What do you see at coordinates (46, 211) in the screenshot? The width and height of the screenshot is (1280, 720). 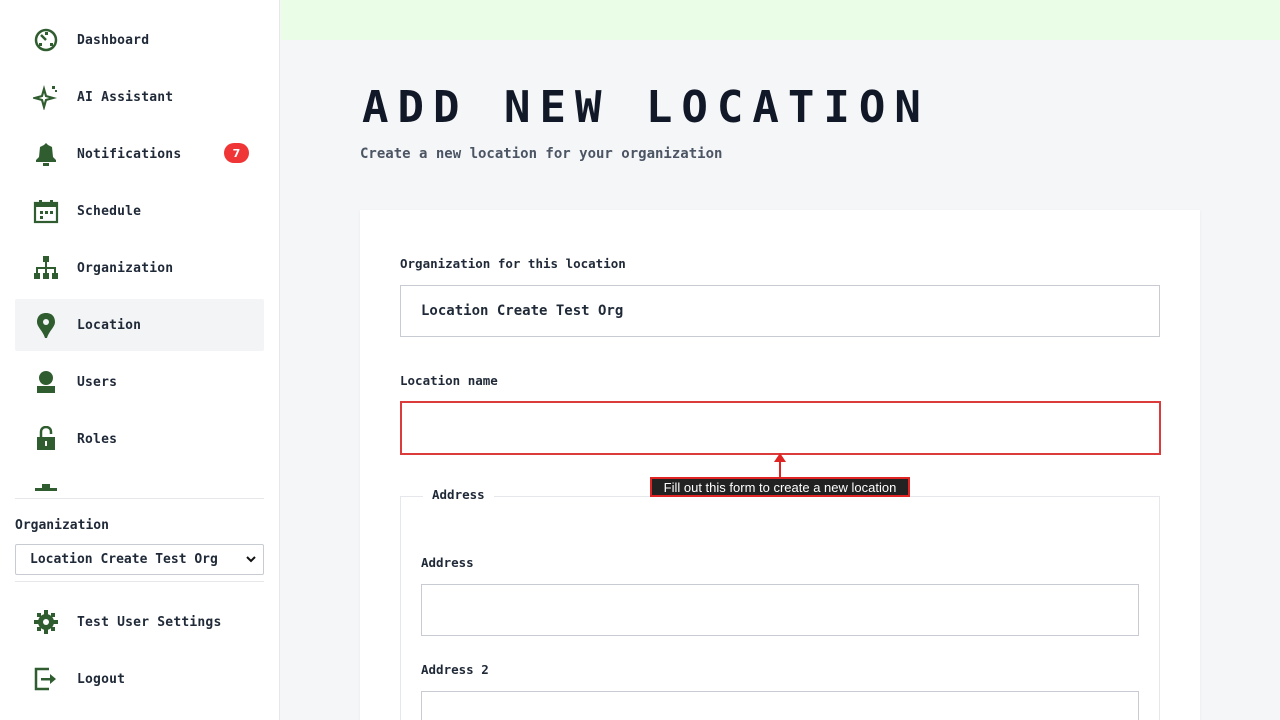 I see `calendar-icon` at bounding box center [46, 211].